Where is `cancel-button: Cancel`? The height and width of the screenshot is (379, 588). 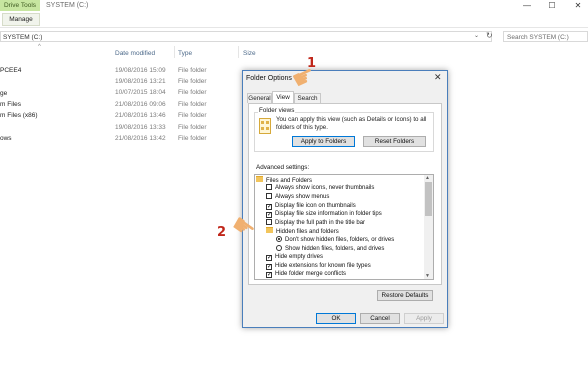
cancel-button: Cancel is located at coordinates (380, 318).